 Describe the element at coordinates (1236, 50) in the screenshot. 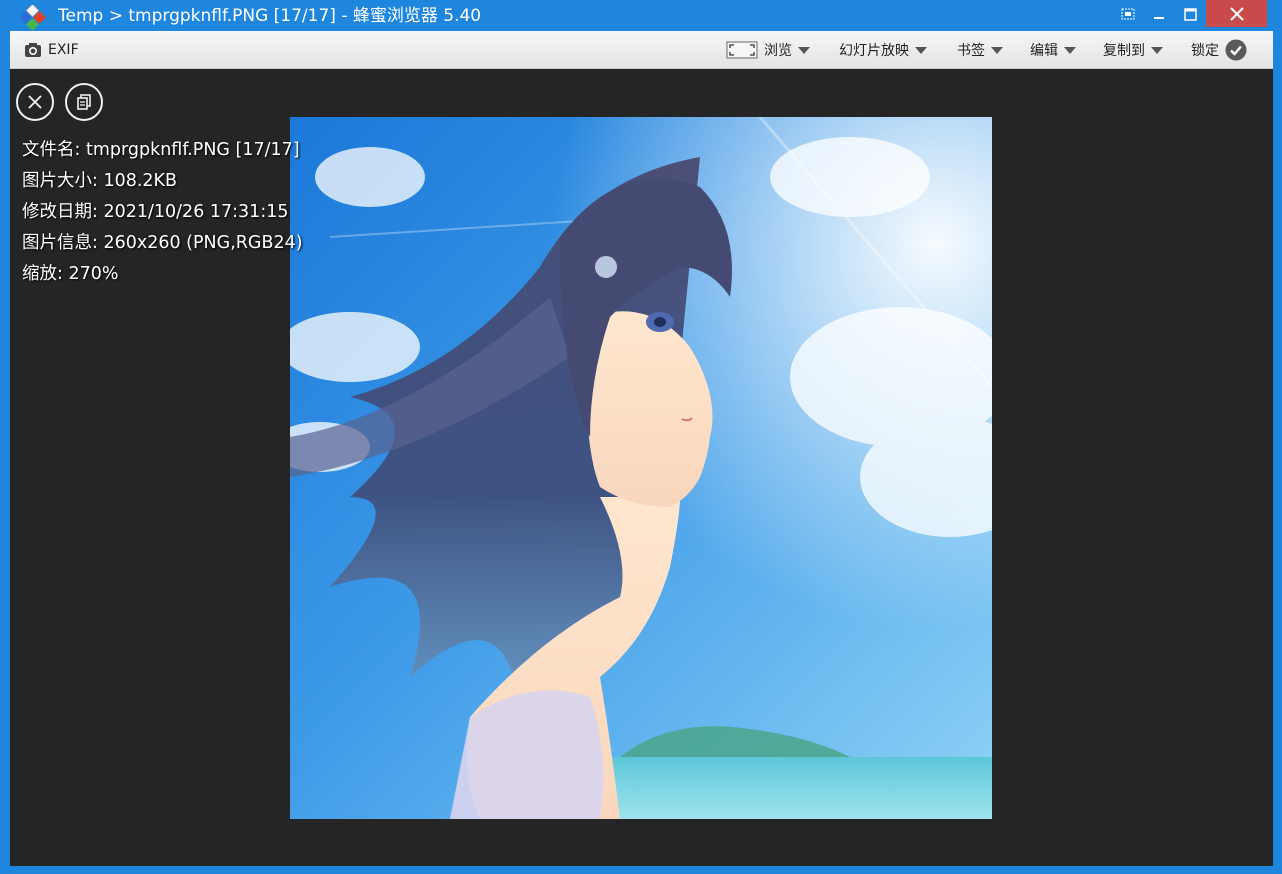

I see `check-circle-icon` at that location.